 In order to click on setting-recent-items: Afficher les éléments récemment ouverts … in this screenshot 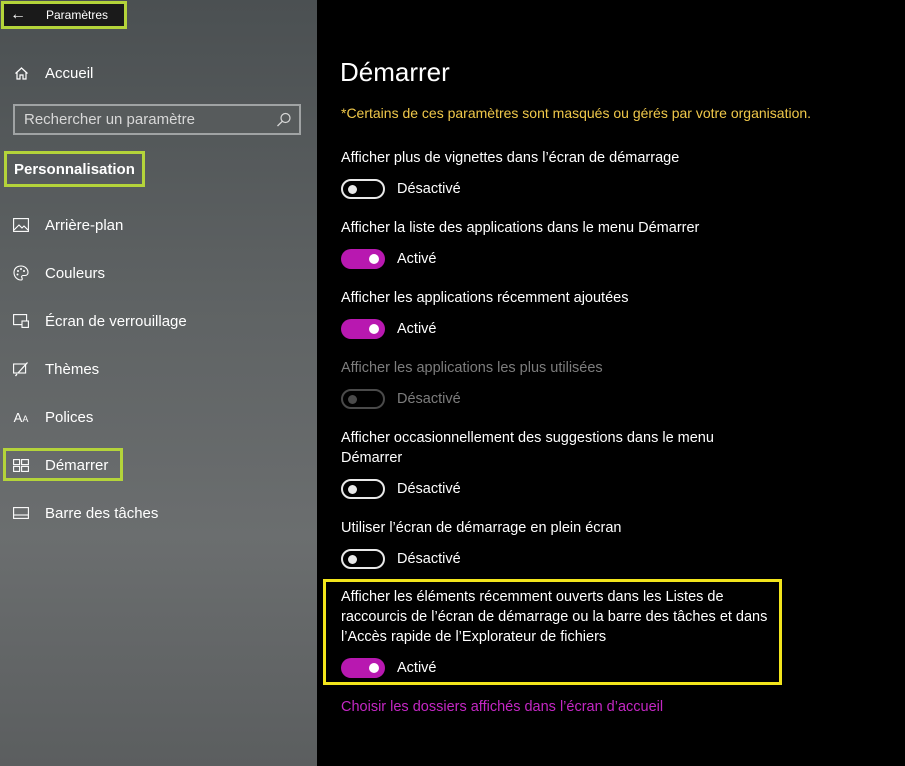, I will do `click(559, 632)`.